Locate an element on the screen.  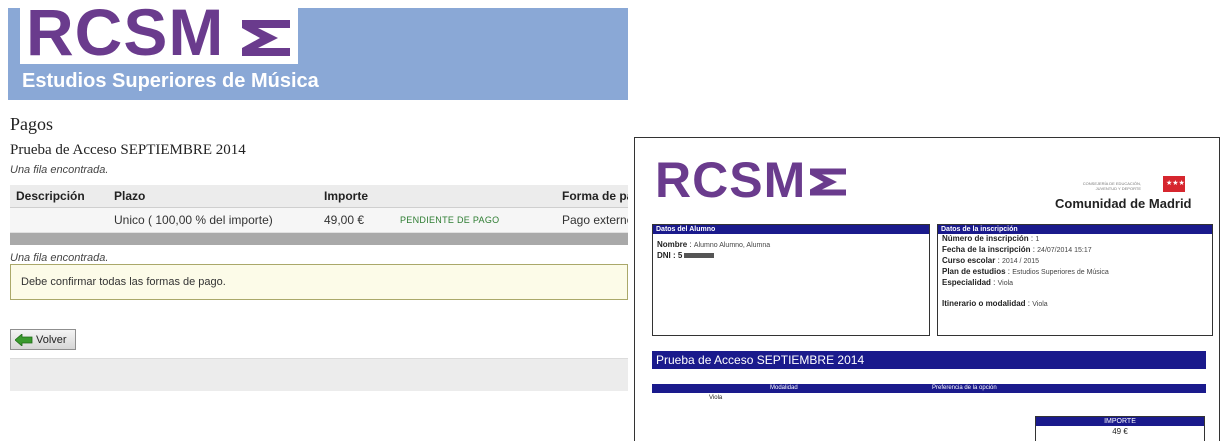
back-arrow-icon is located at coordinates (24, 339).